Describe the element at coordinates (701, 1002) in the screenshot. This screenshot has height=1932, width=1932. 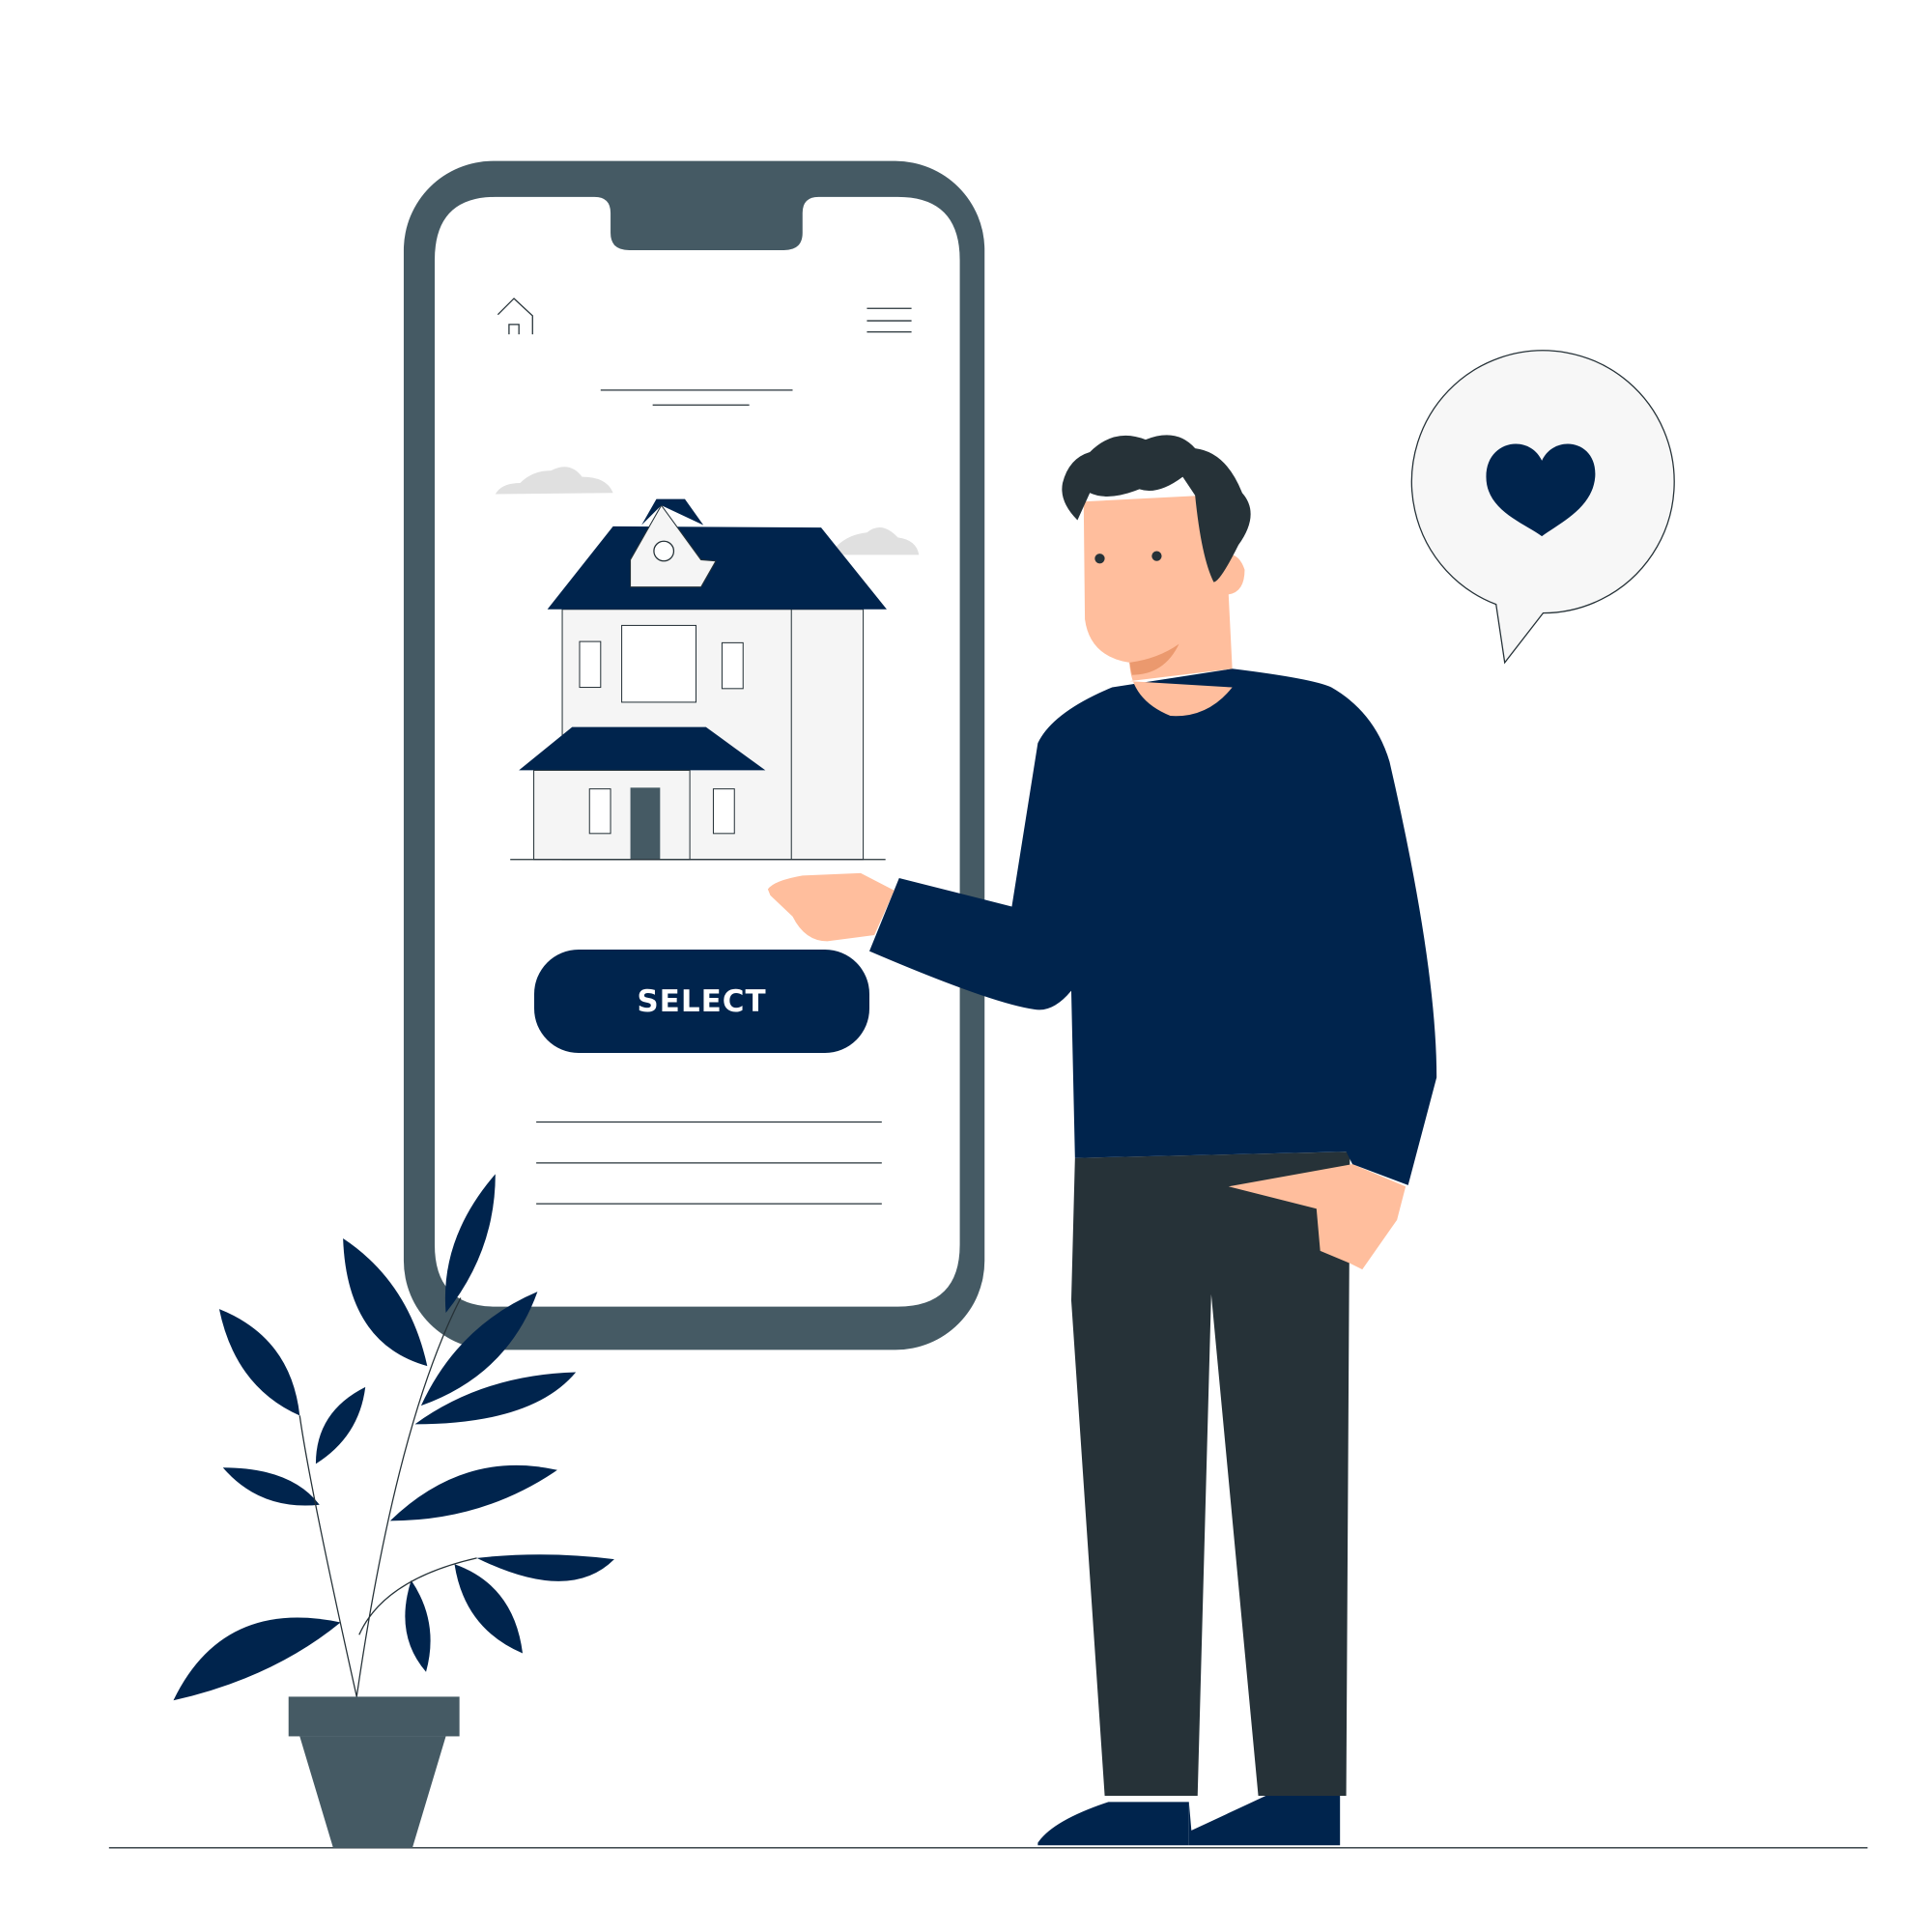
I see `select-button: SELECT` at that location.